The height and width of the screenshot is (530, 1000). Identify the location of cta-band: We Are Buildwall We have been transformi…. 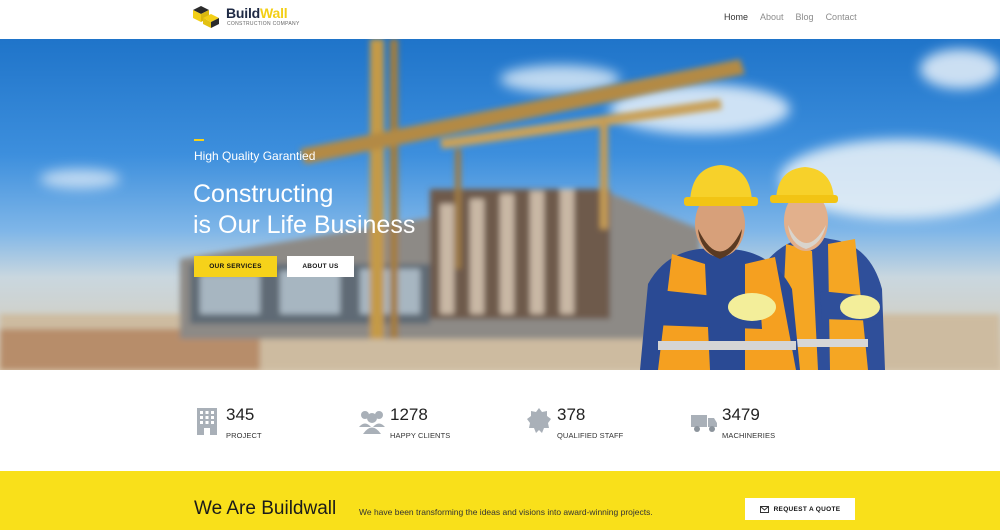
(500, 500).